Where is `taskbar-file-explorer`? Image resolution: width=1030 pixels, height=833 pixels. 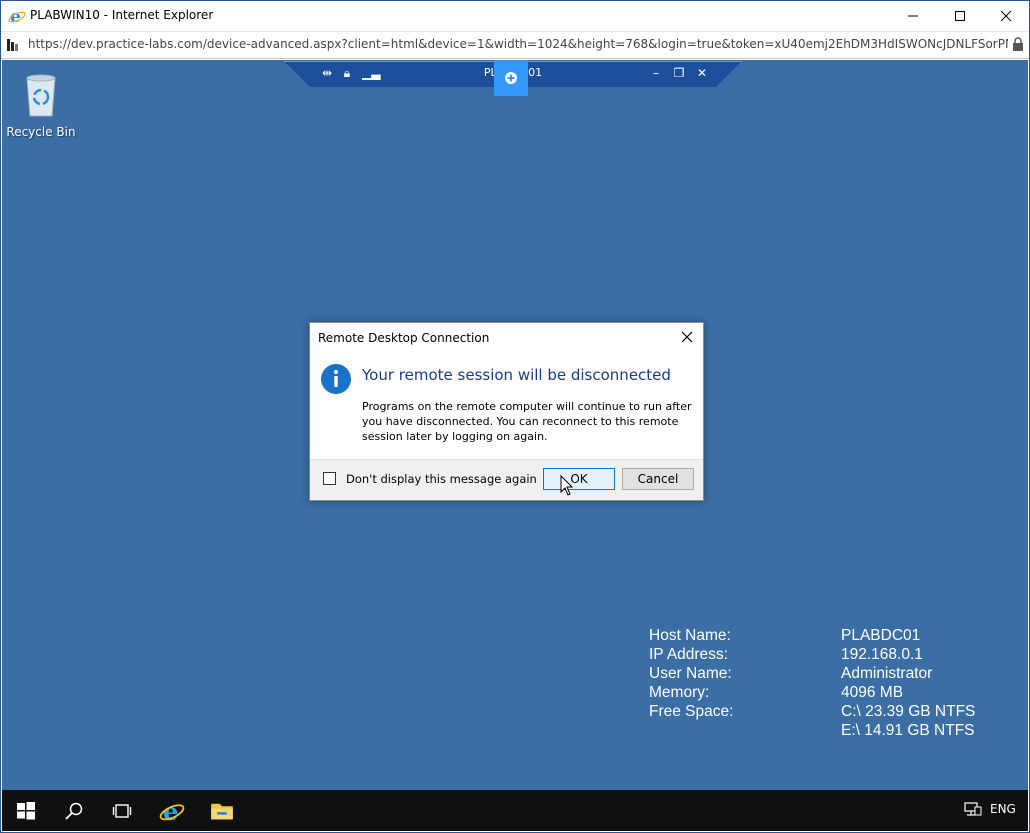
taskbar-file-explorer is located at coordinates (222, 810).